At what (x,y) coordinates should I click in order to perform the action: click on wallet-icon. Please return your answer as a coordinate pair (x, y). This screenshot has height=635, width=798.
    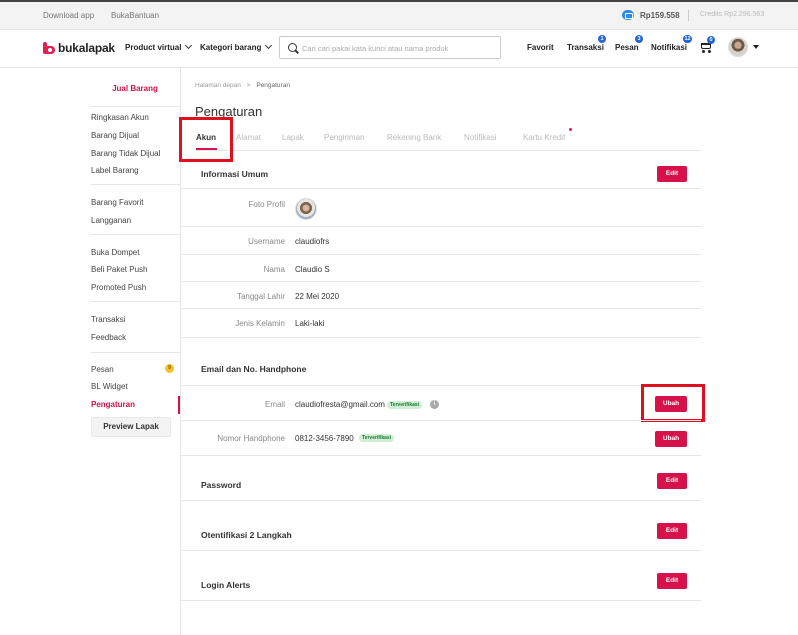
    Looking at the image, I should click on (628, 15).